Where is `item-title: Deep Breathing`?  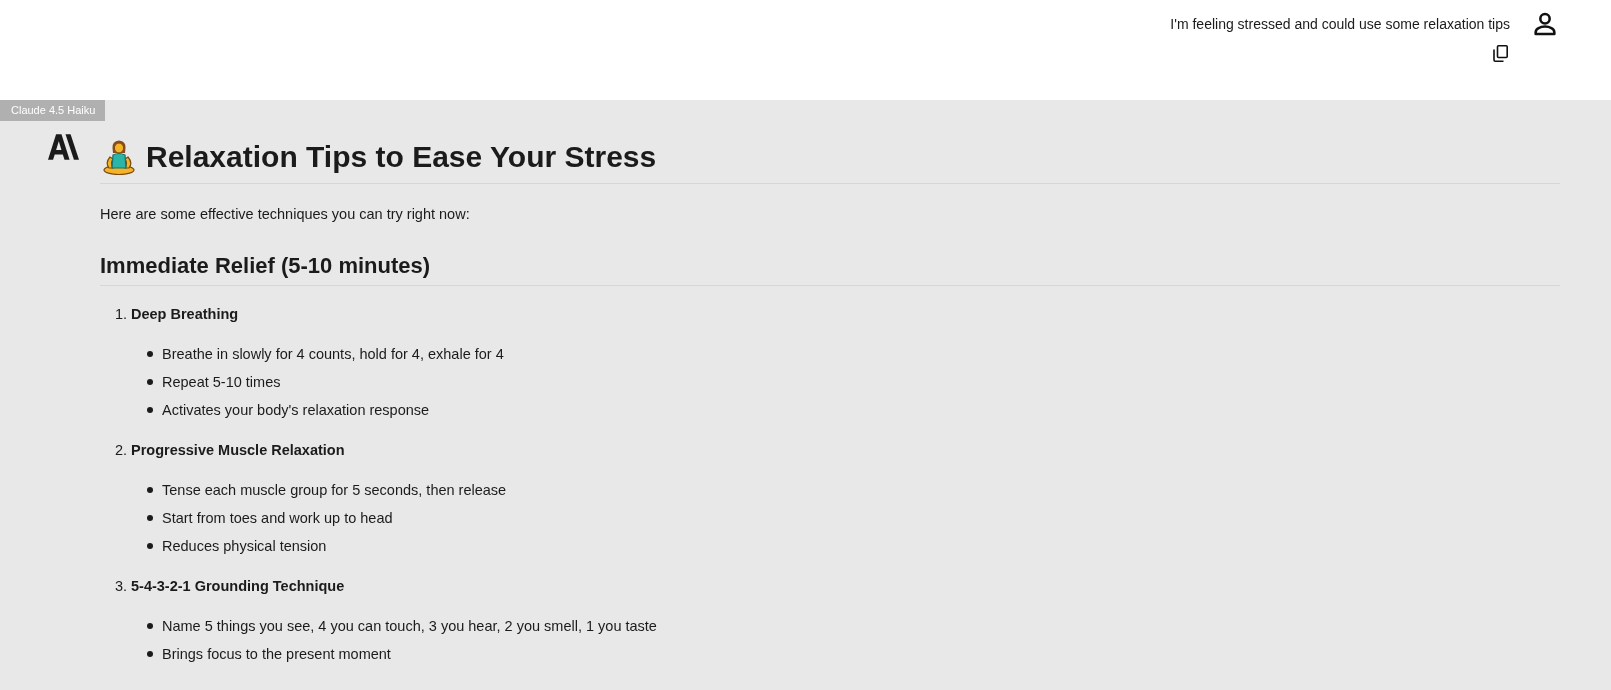
item-title: Deep Breathing is located at coordinates (185, 314).